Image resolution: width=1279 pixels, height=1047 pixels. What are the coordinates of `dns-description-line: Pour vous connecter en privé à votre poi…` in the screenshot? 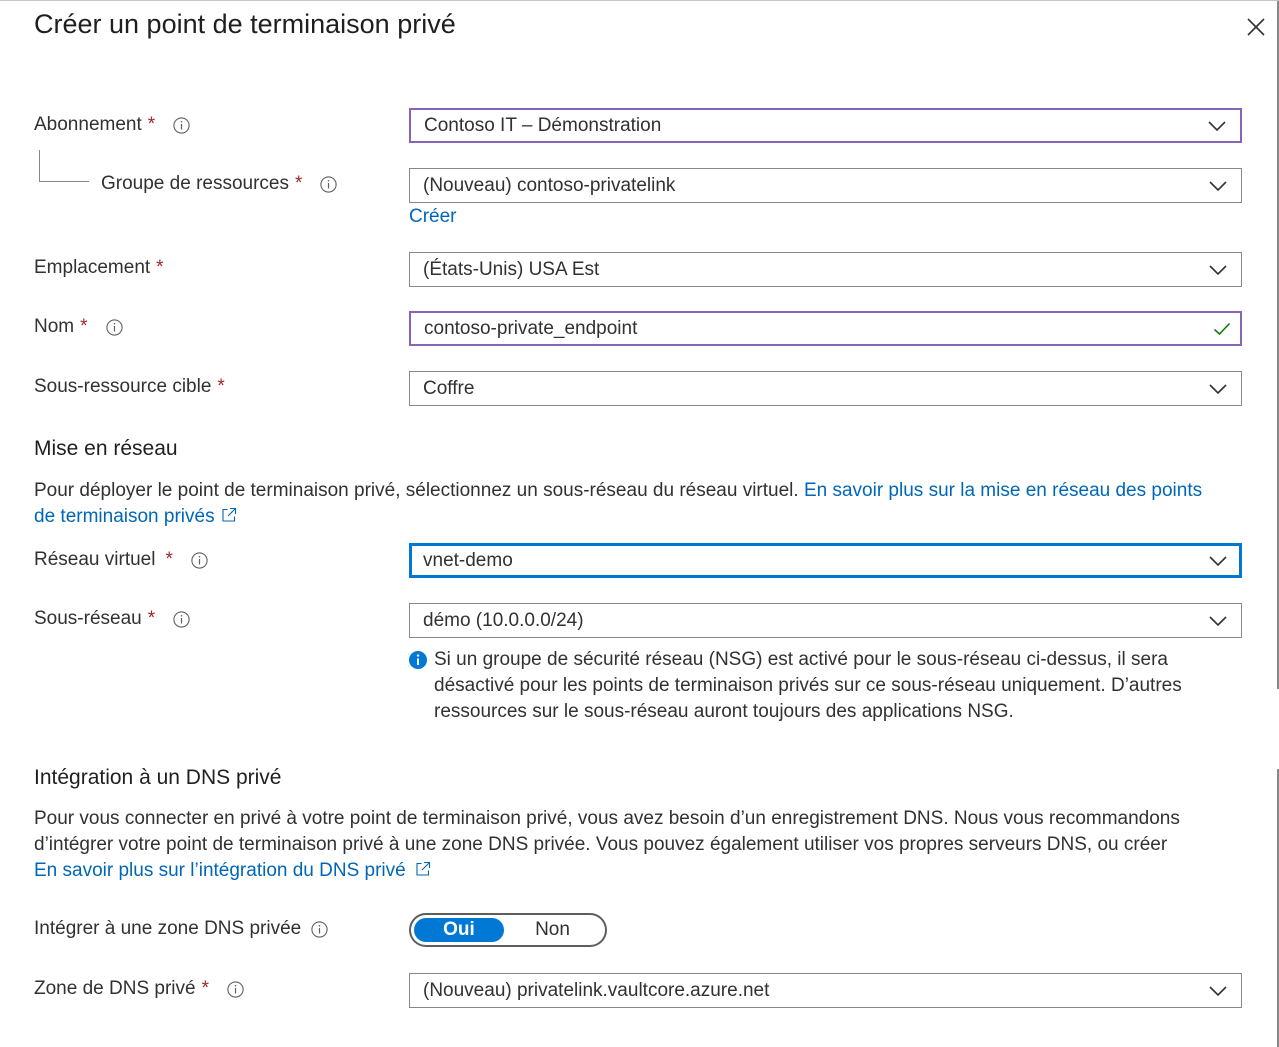 It's located at (607, 818).